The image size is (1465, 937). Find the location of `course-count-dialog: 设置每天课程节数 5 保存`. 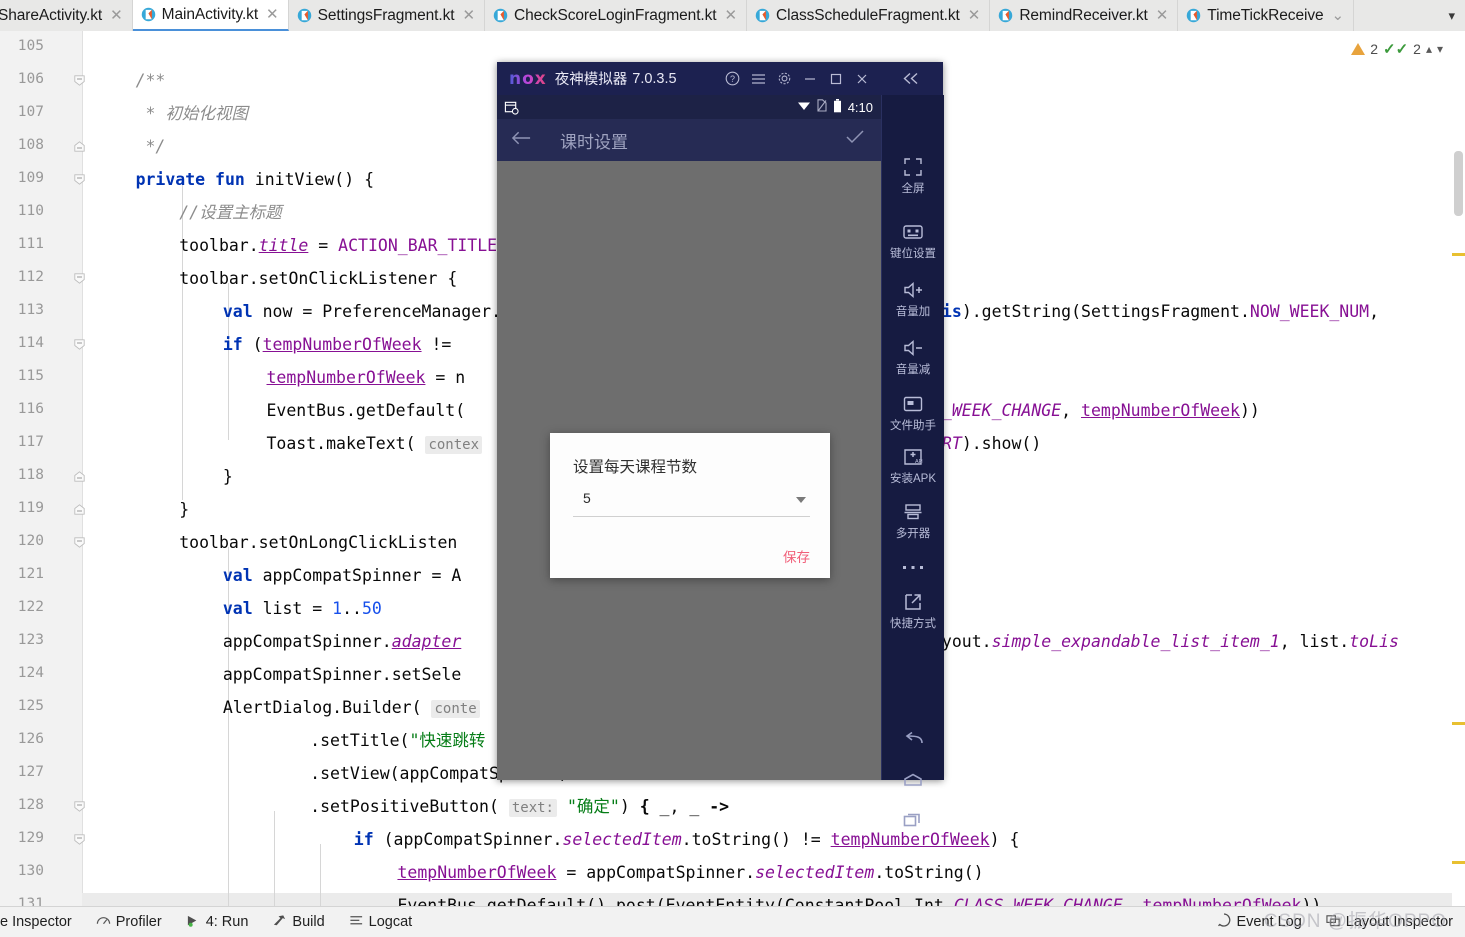

course-count-dialog: 设置每天课程节数 5 保存 is located at coordinates (690, 505).